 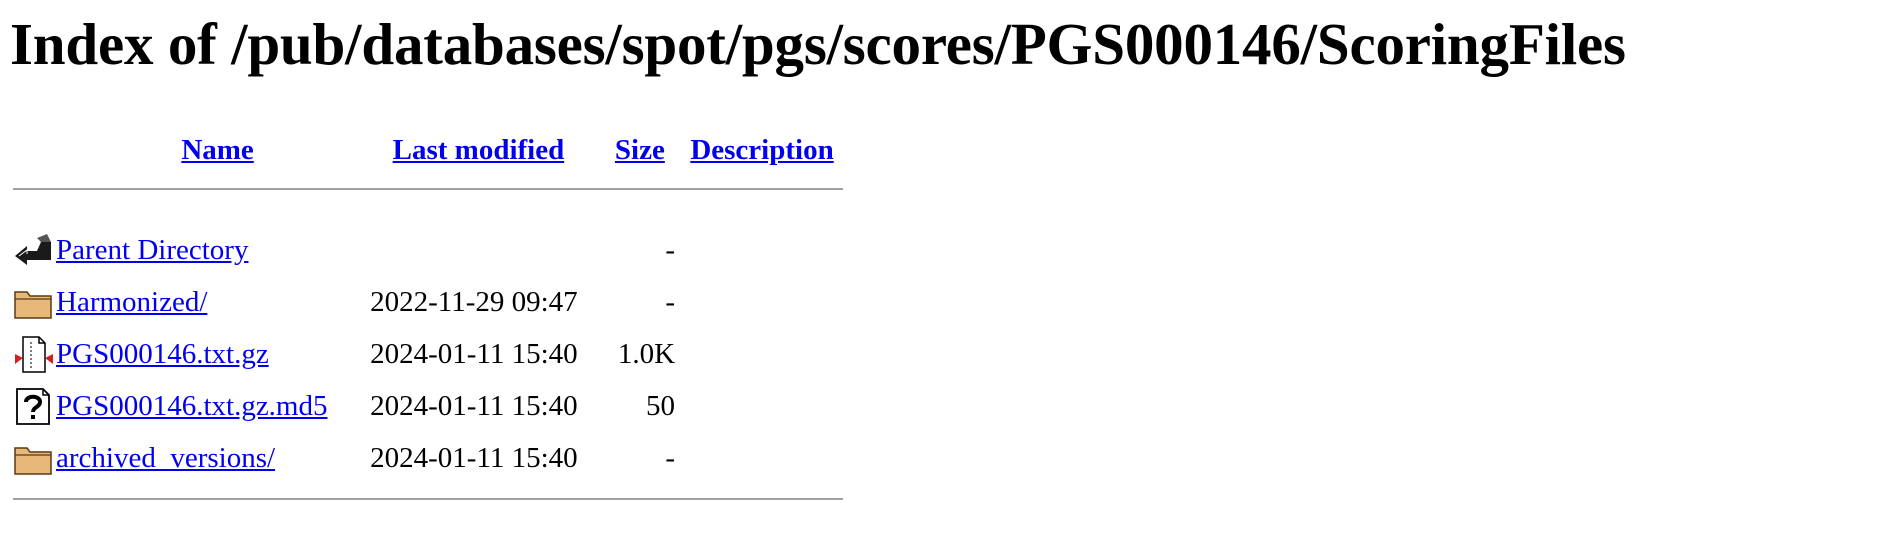 I want to click on icon-header, so click(x=33, y=150).